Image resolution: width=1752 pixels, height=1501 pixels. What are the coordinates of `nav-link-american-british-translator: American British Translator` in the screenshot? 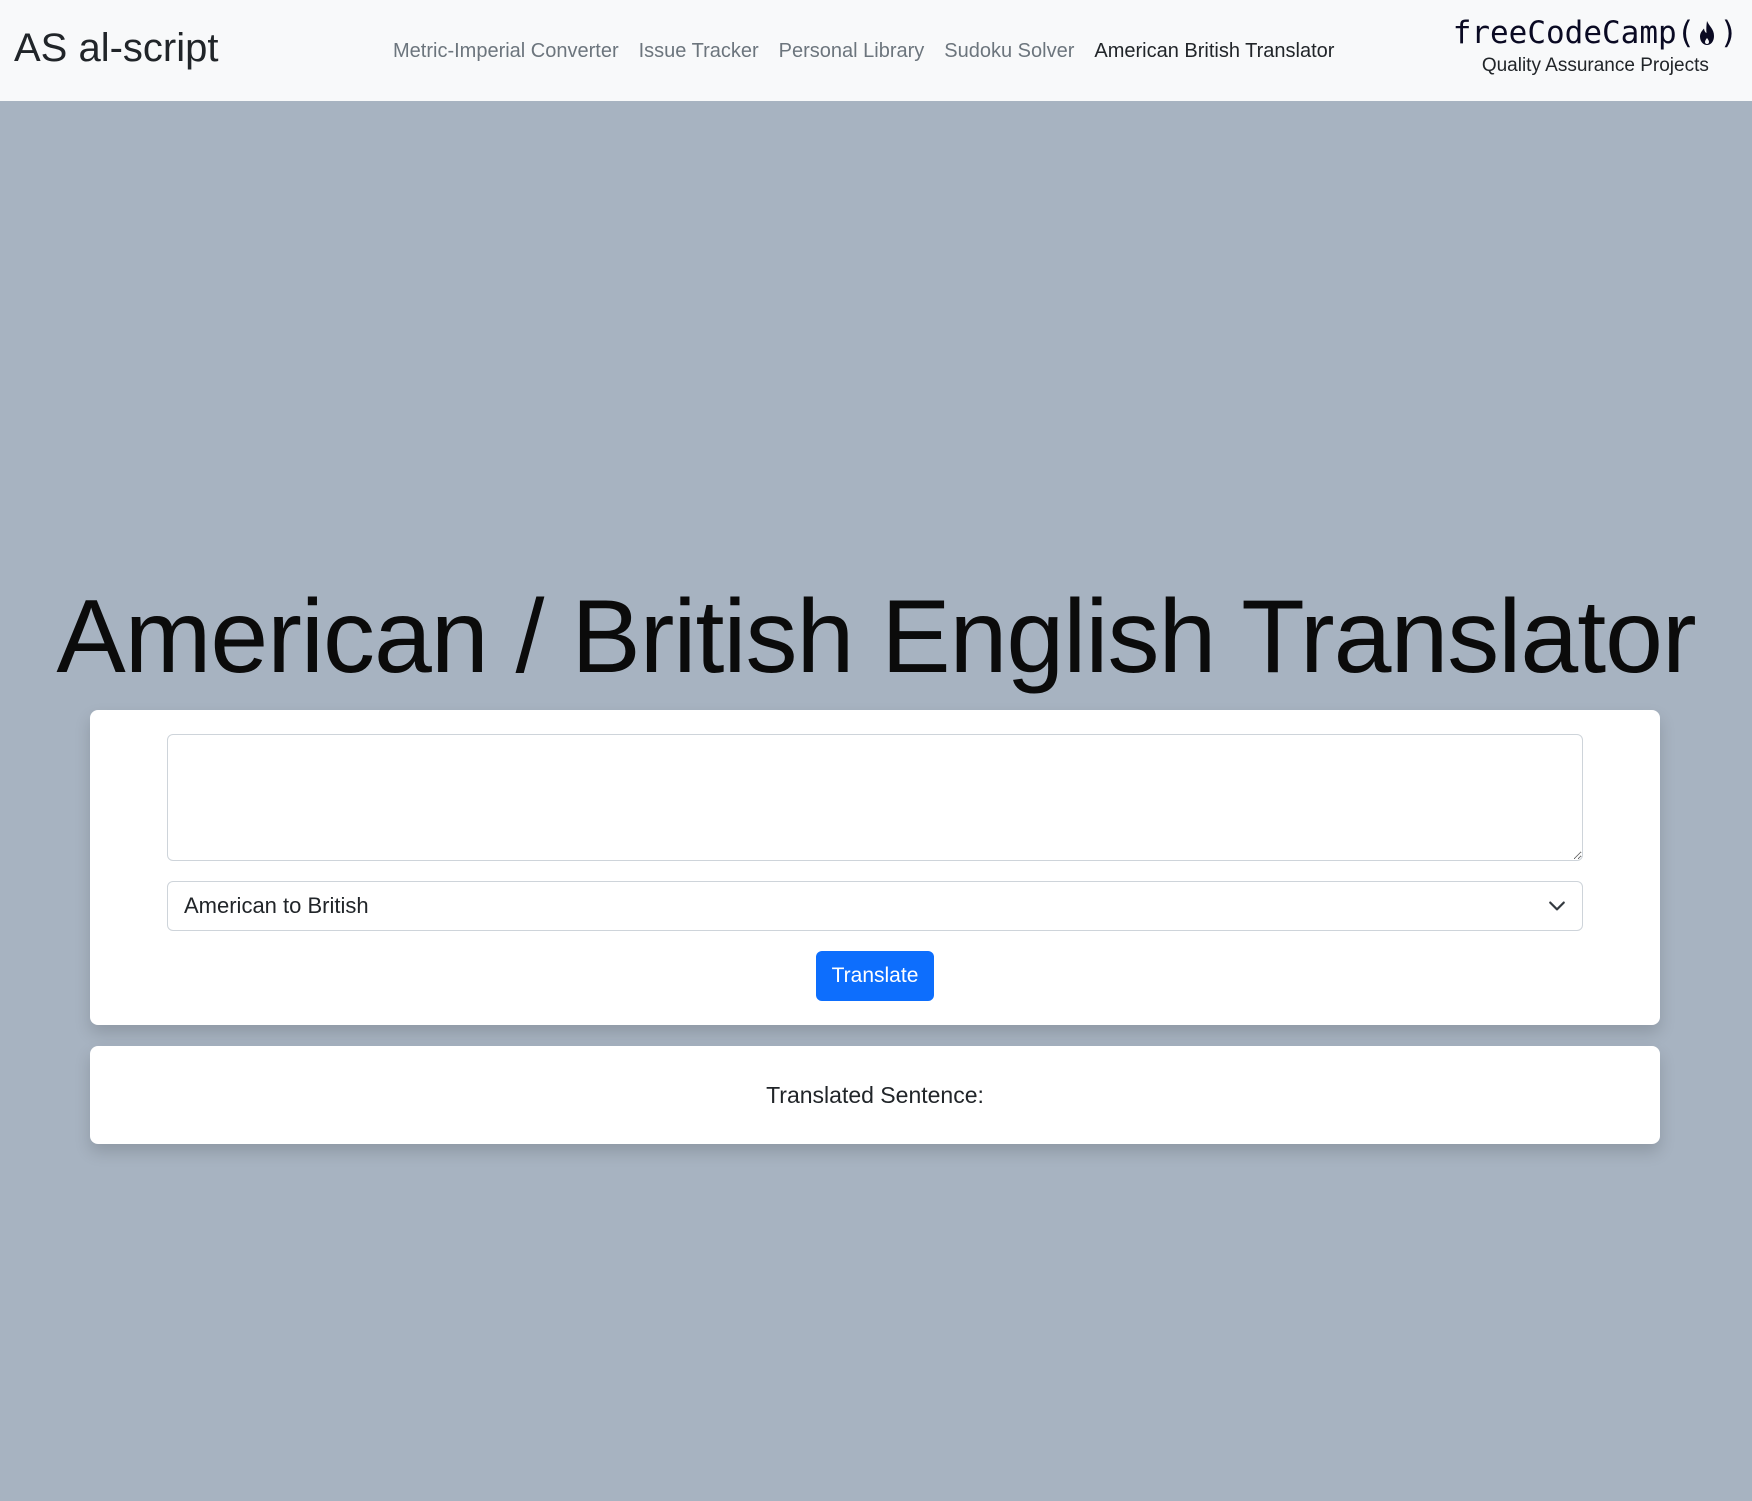 It's located at (1214, 51).